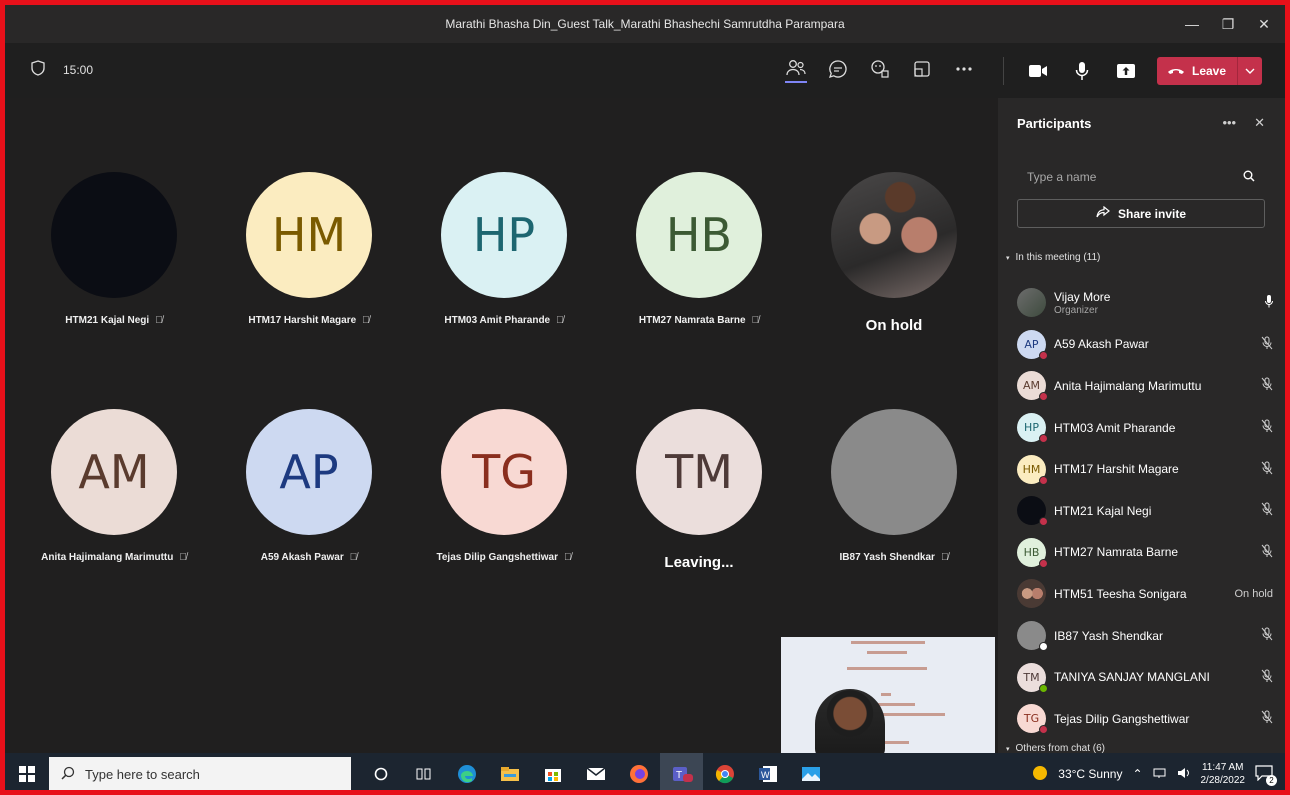 This screenshot has width=1290, height=795. What do you see at coordinates (838, 69) in the screenshot?
I see `chat-icon` at bounding box center [838, 69].